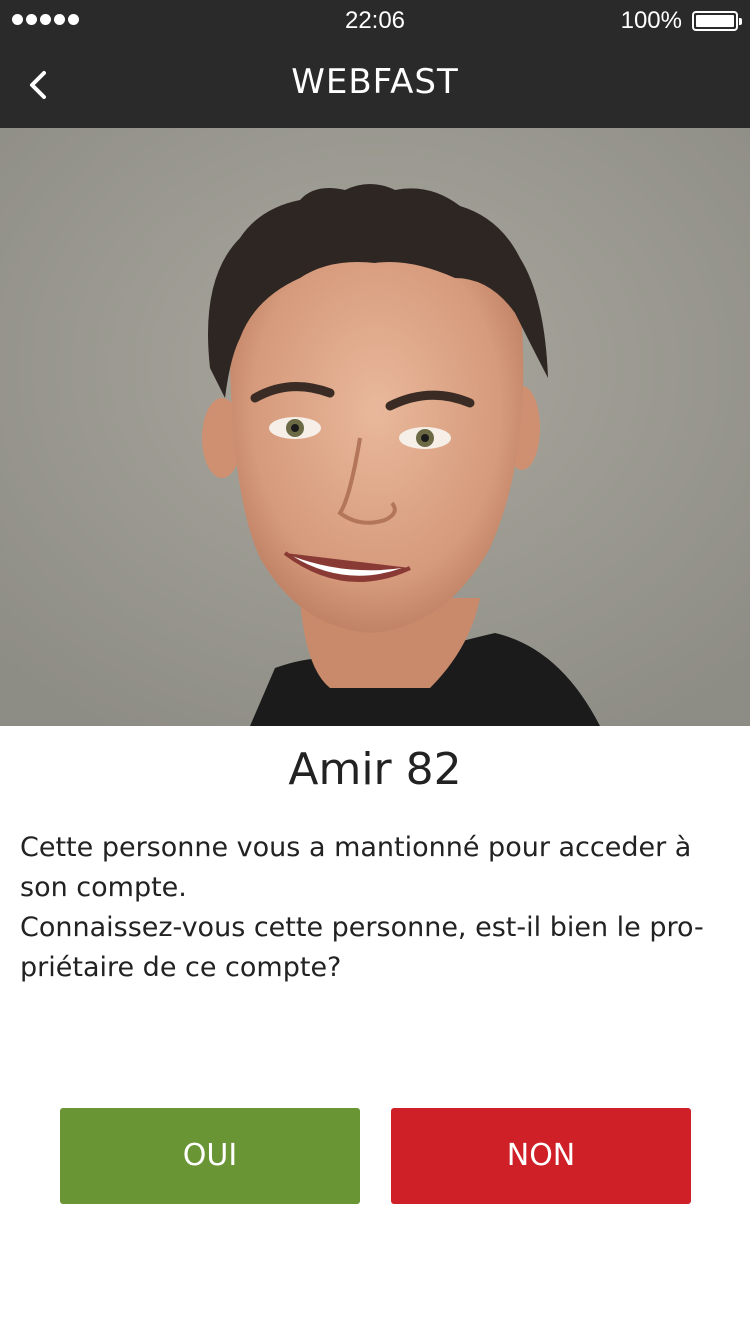 Image resolution: width=750 pixels, height=1334 pixels. What do you see at coordinates (651, 20) in the screenshot?
I see `battery-percentage: 100%` at bounding box center [651, 20].